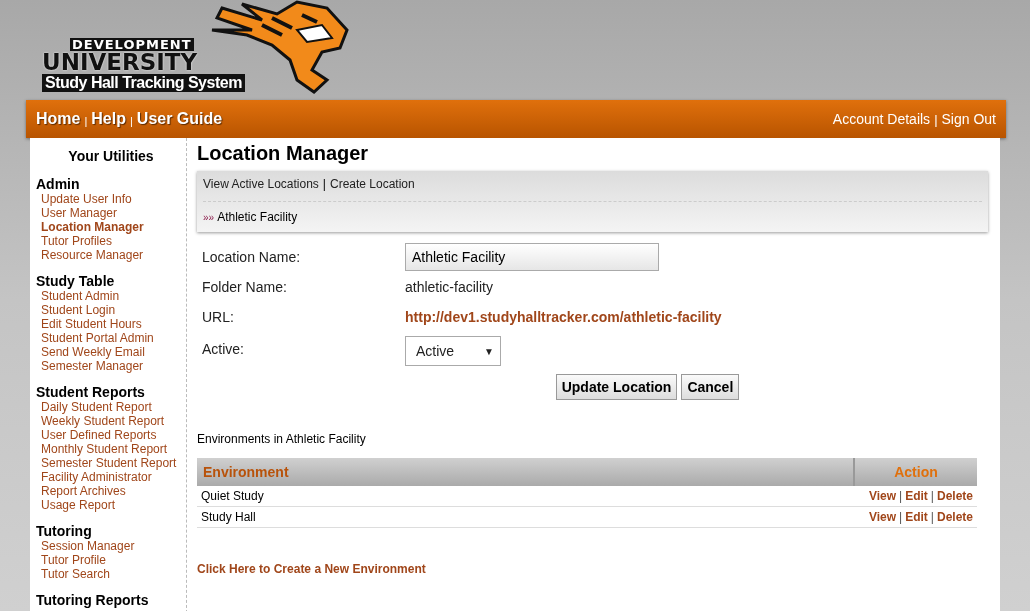 Image resolution: width=1030 pixels, height=611 pixels. Describe the element at coordinates (179, 119) in the screenshot. I see `nav-link: User Guide` at that location.